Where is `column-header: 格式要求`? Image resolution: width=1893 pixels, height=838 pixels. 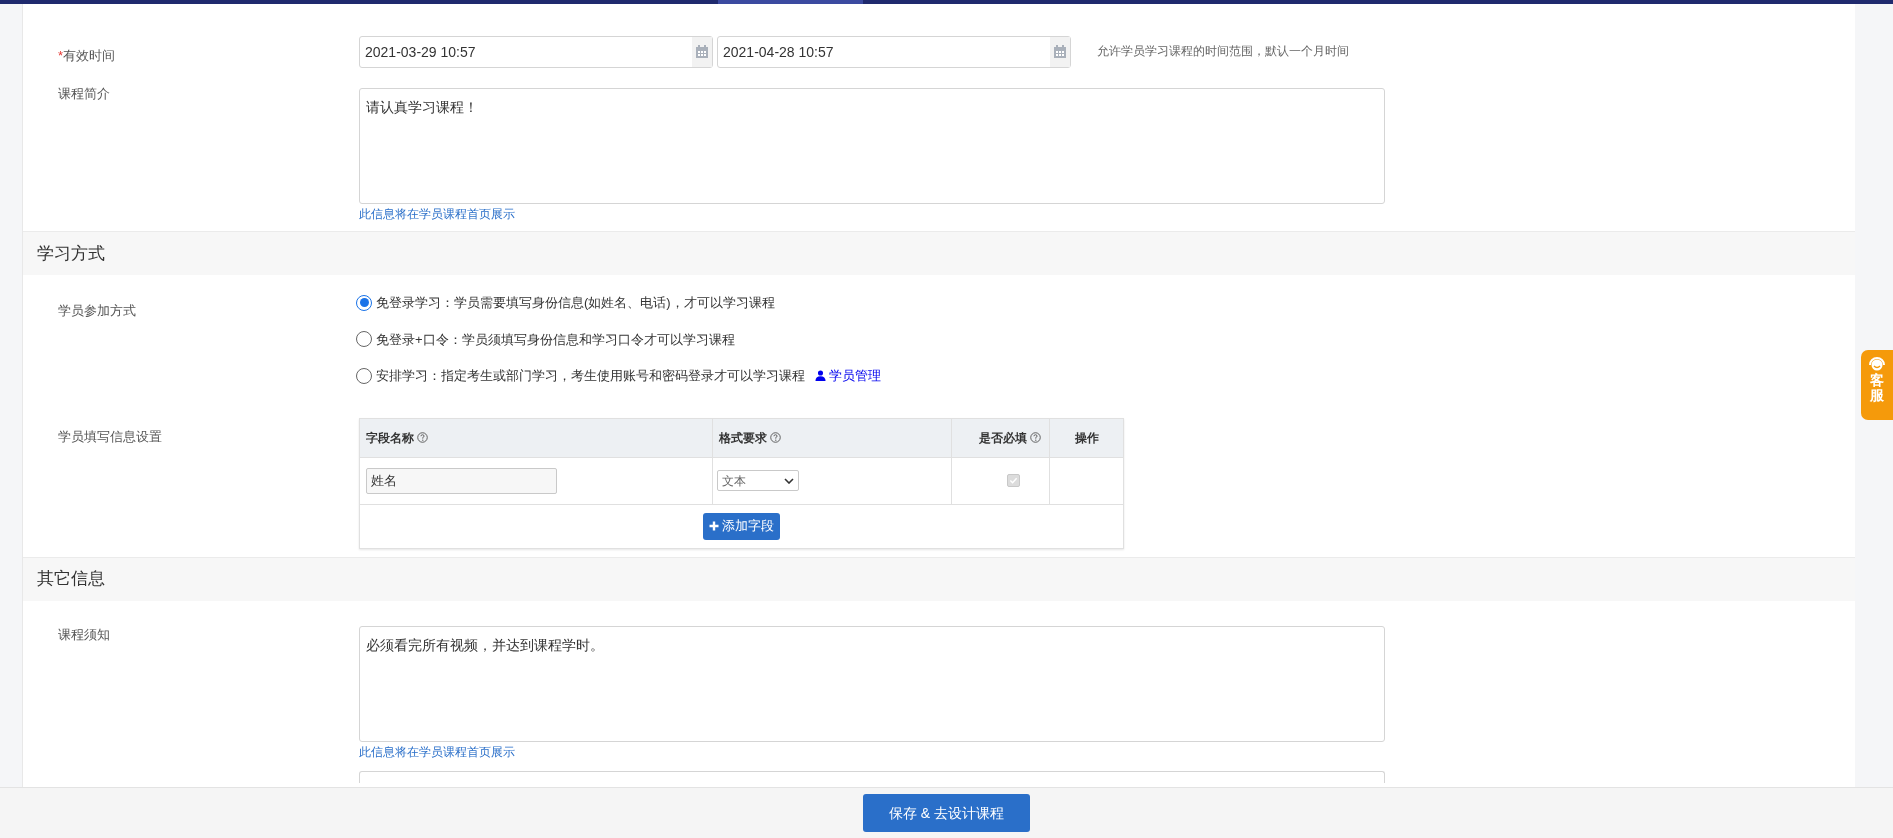 column-header: 格式要求 is located at coordinates (832, 437).